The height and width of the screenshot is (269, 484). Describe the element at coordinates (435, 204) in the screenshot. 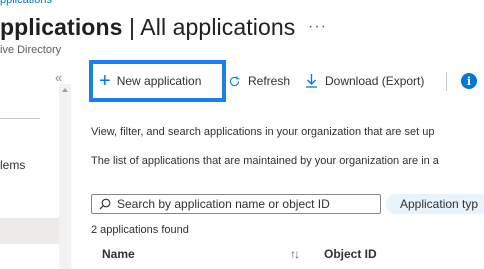

I see `application-type-filter: Application typ` at that location.